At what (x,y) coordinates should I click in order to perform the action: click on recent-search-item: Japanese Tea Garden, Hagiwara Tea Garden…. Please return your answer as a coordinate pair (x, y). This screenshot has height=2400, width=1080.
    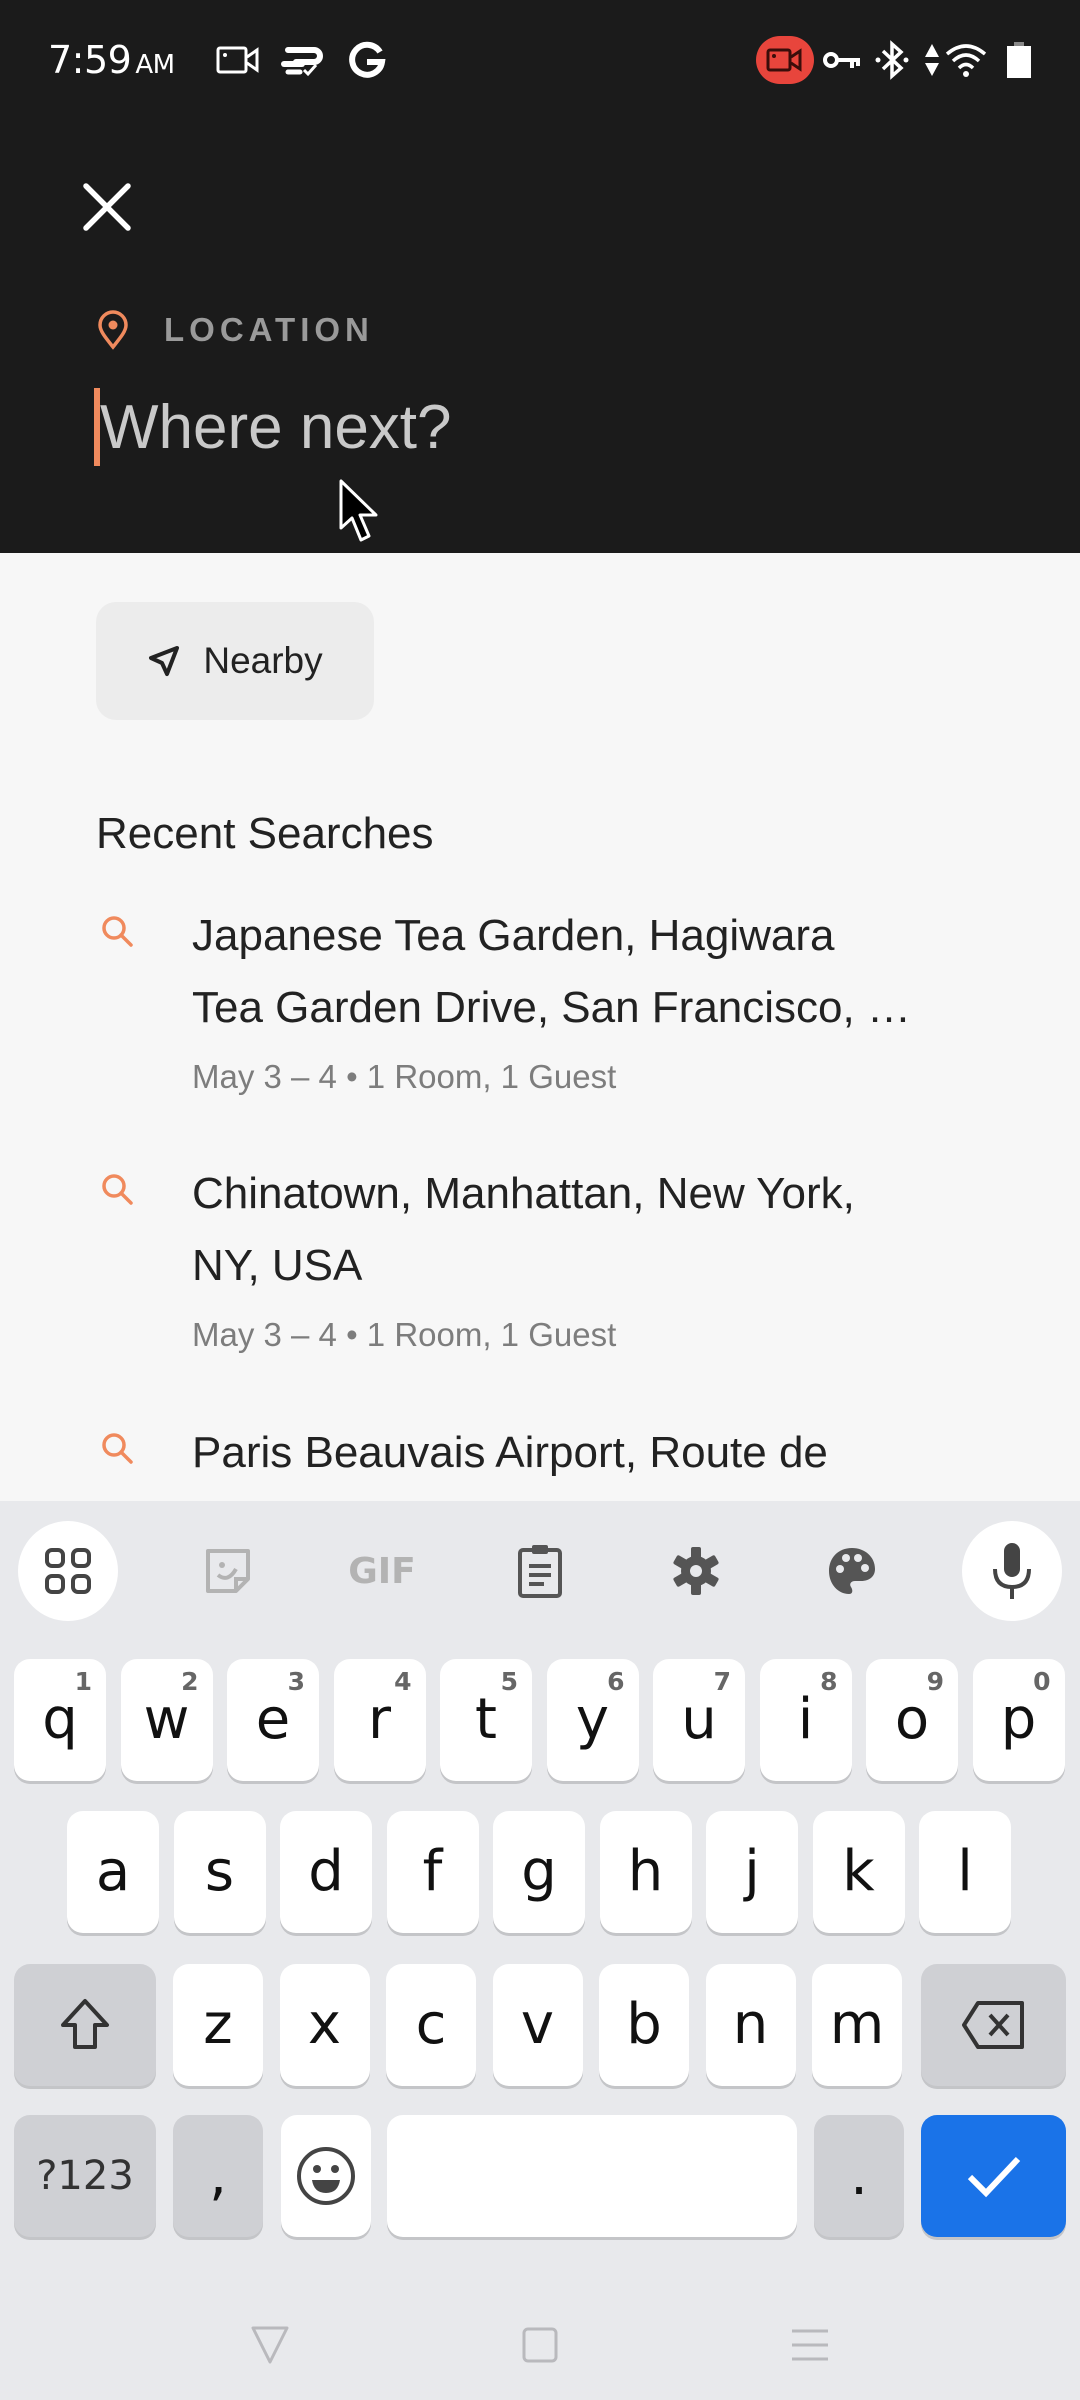
    Looking at the image, I should click on (546, 1015).